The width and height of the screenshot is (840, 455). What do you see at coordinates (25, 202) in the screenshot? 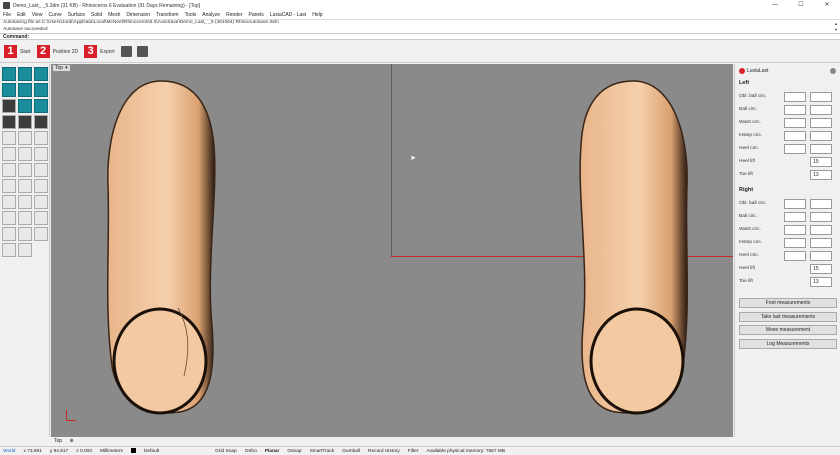
I see `profile-tool-icon` at bounding box center [25, 202].